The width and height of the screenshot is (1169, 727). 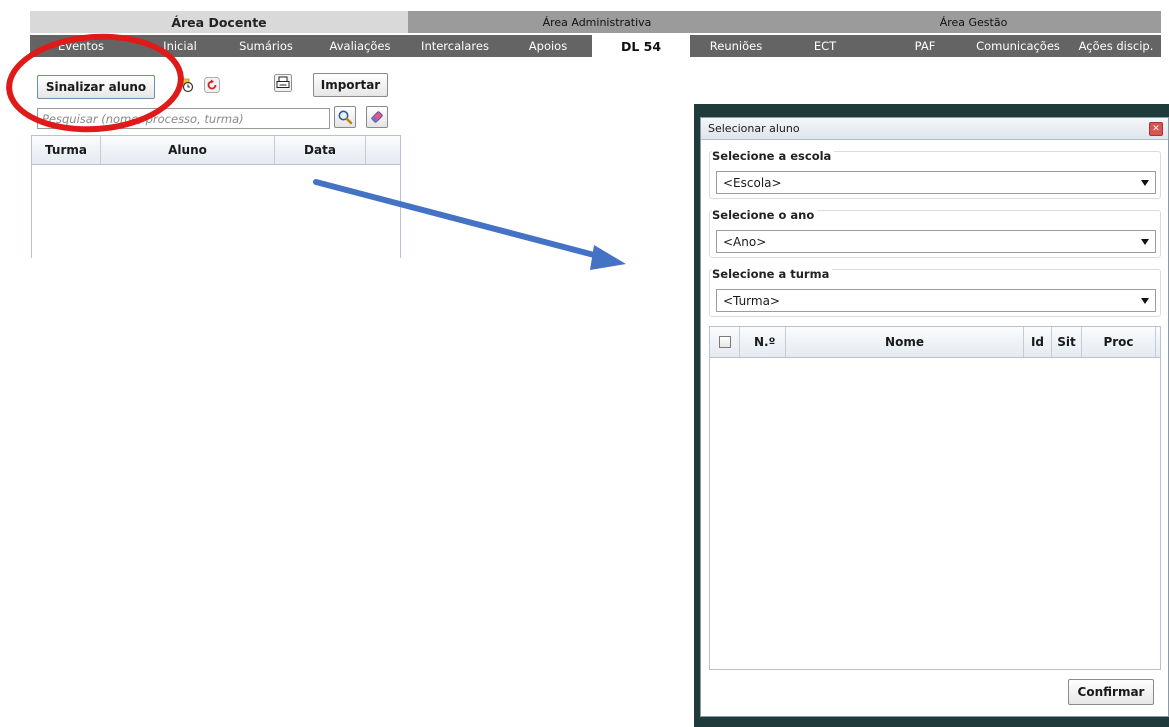 What do you see at coordinates (266, 46) in the screenshot?
I see `tab-sumarios: Sumários` at bounding box center [266, 46].